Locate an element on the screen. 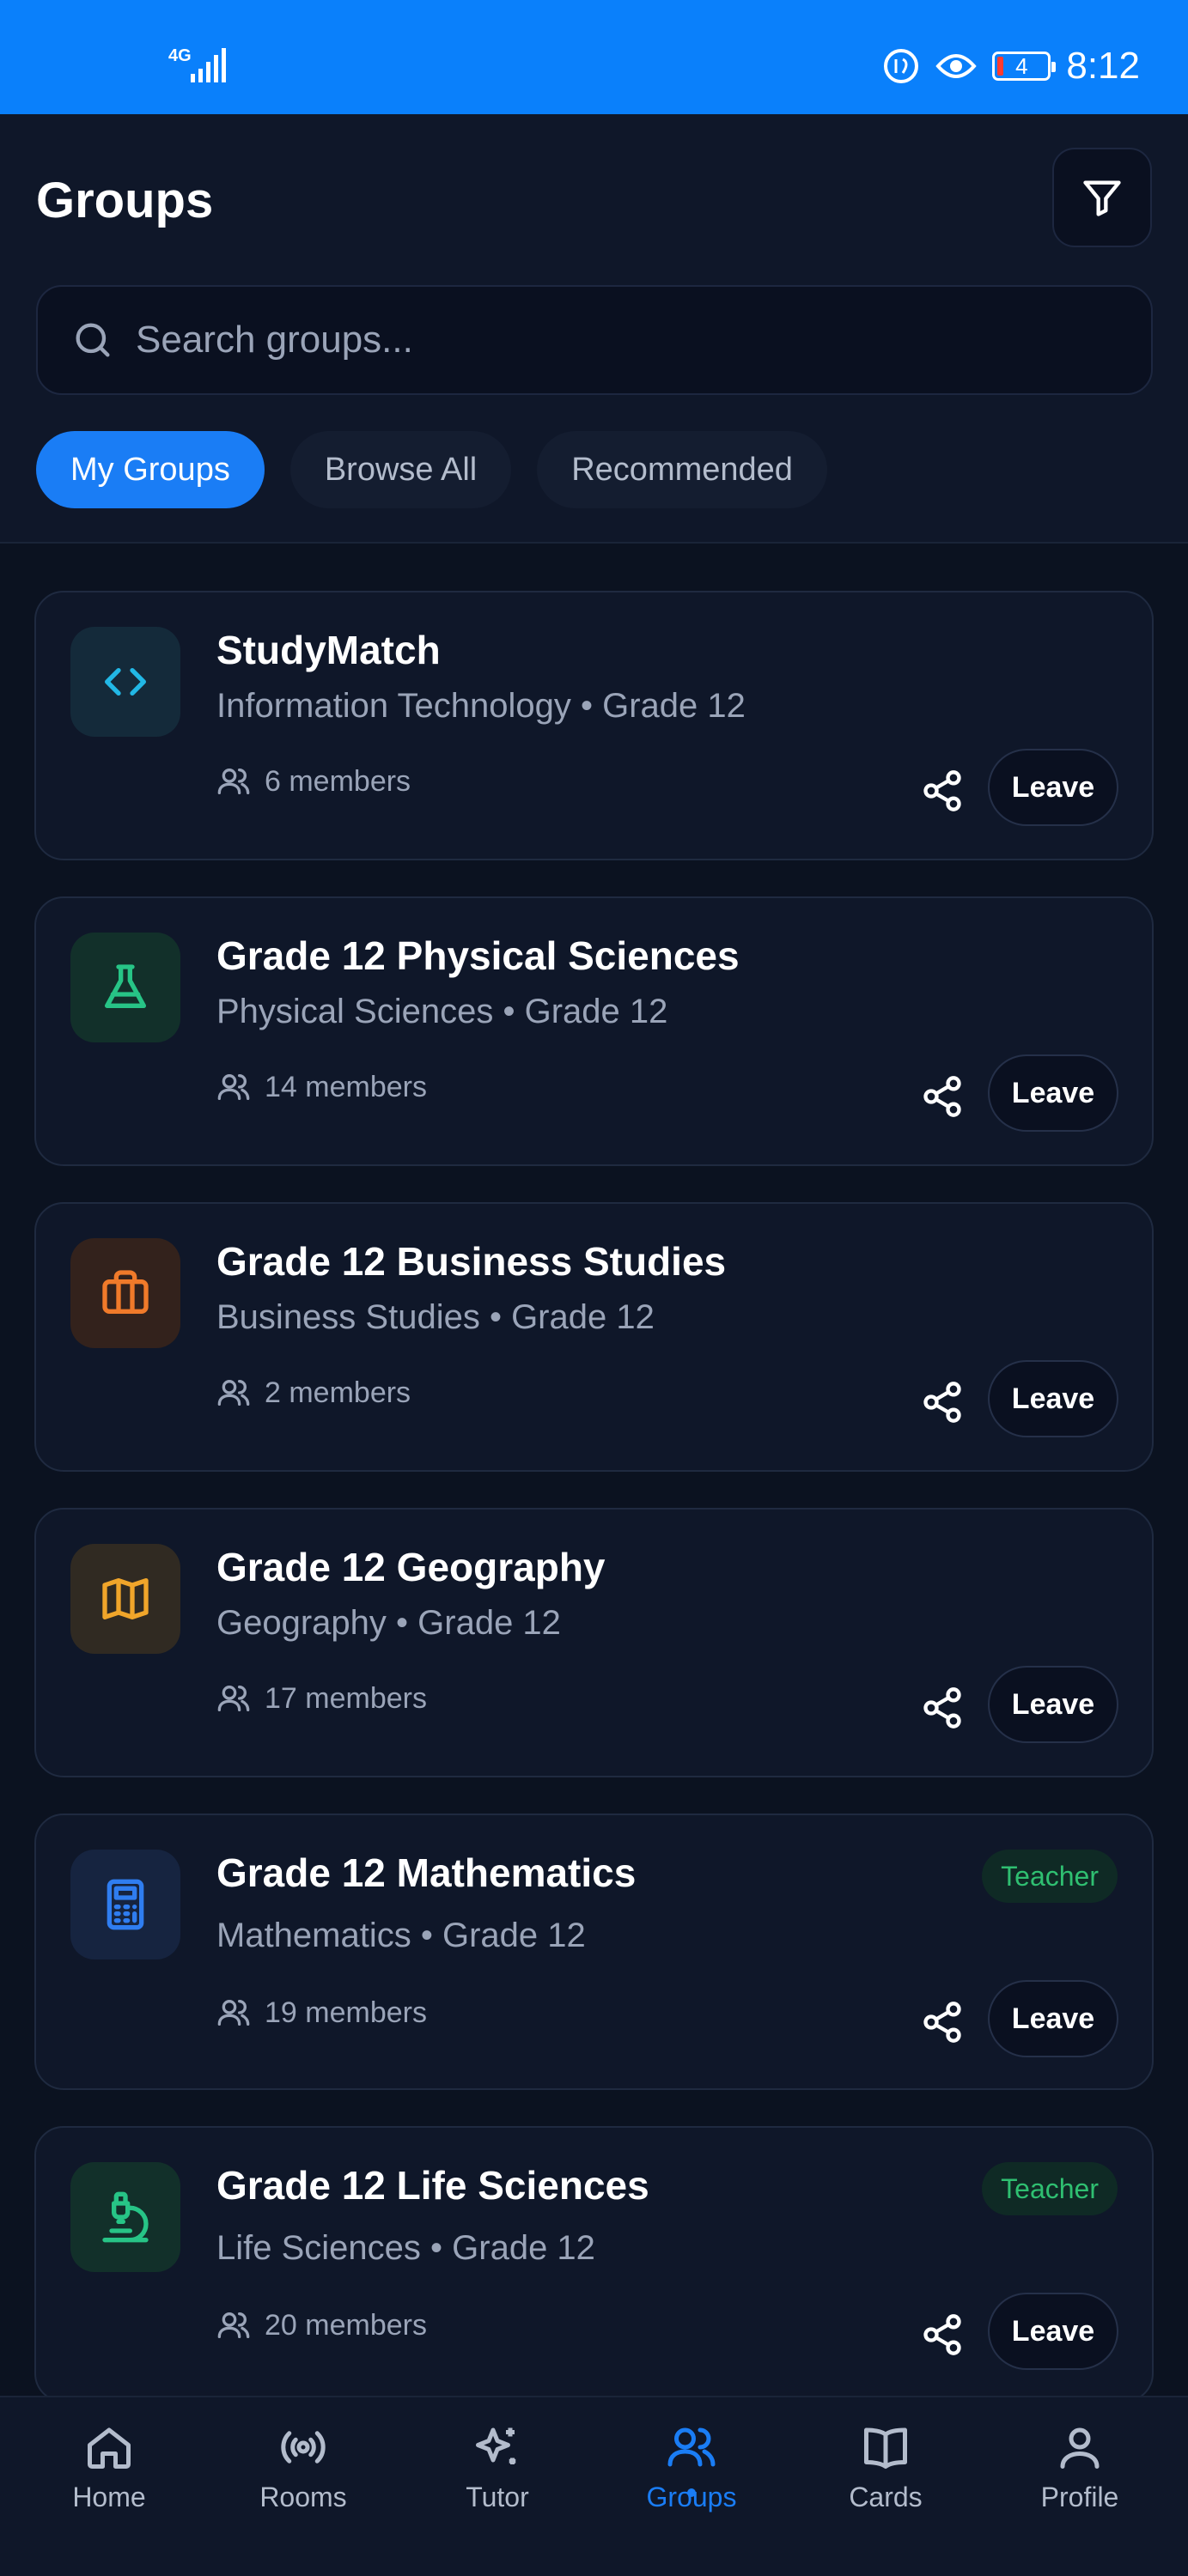  filter-button is located at coordinates (1102, 197).